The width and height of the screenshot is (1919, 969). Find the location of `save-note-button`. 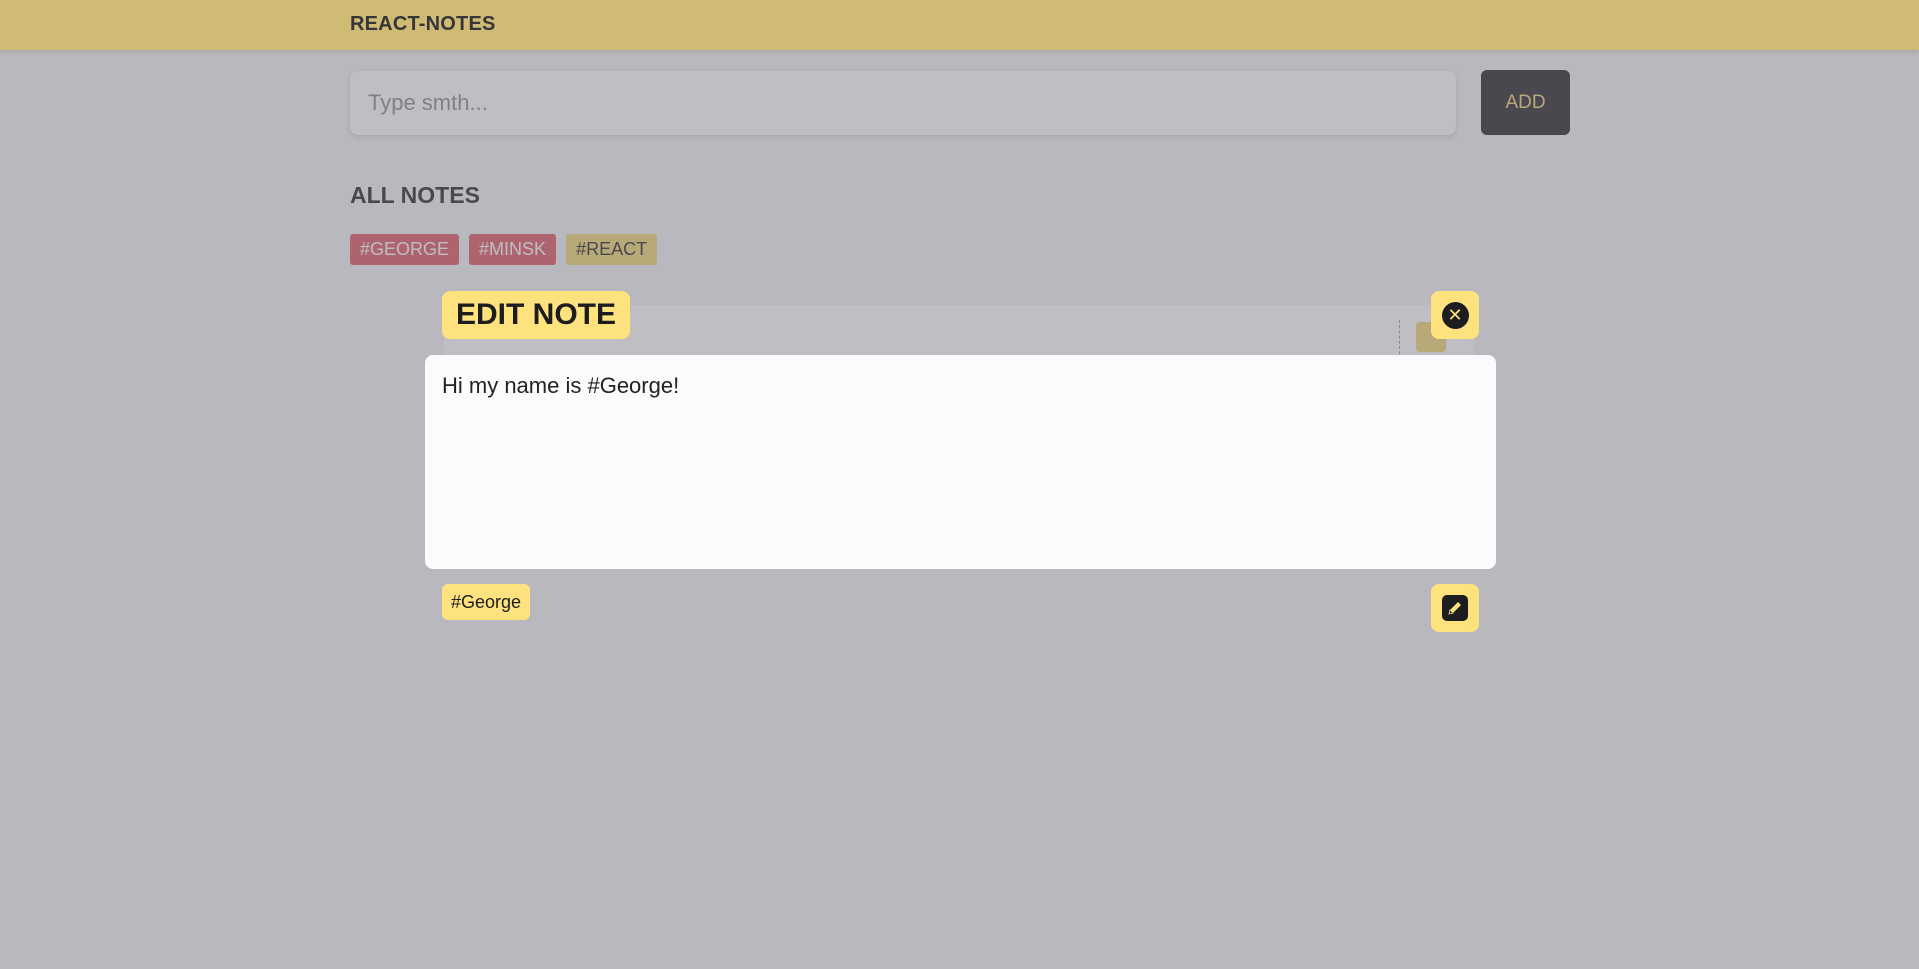

save-note-button is located at coordinates (1455, 608).